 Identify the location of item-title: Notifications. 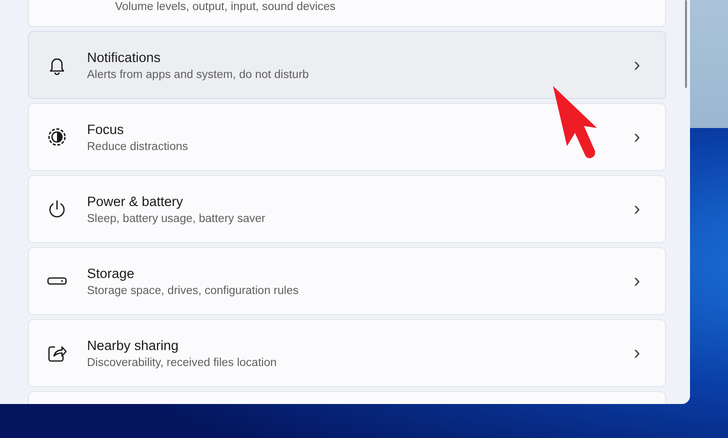
(124, 57).